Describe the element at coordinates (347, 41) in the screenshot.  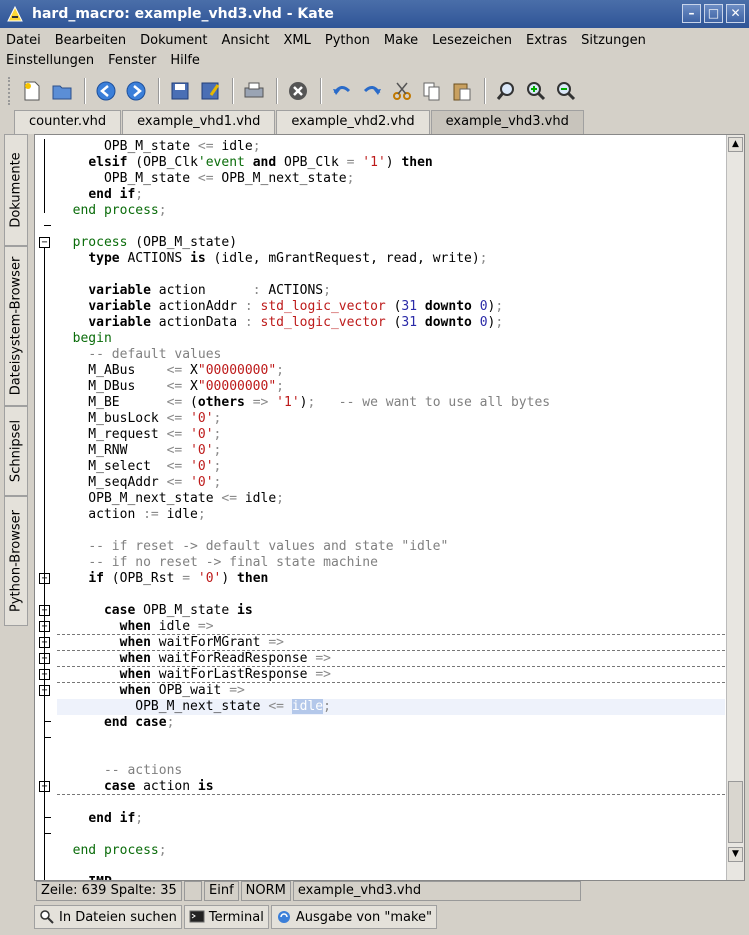
I see `menu-python: Python` at that location.